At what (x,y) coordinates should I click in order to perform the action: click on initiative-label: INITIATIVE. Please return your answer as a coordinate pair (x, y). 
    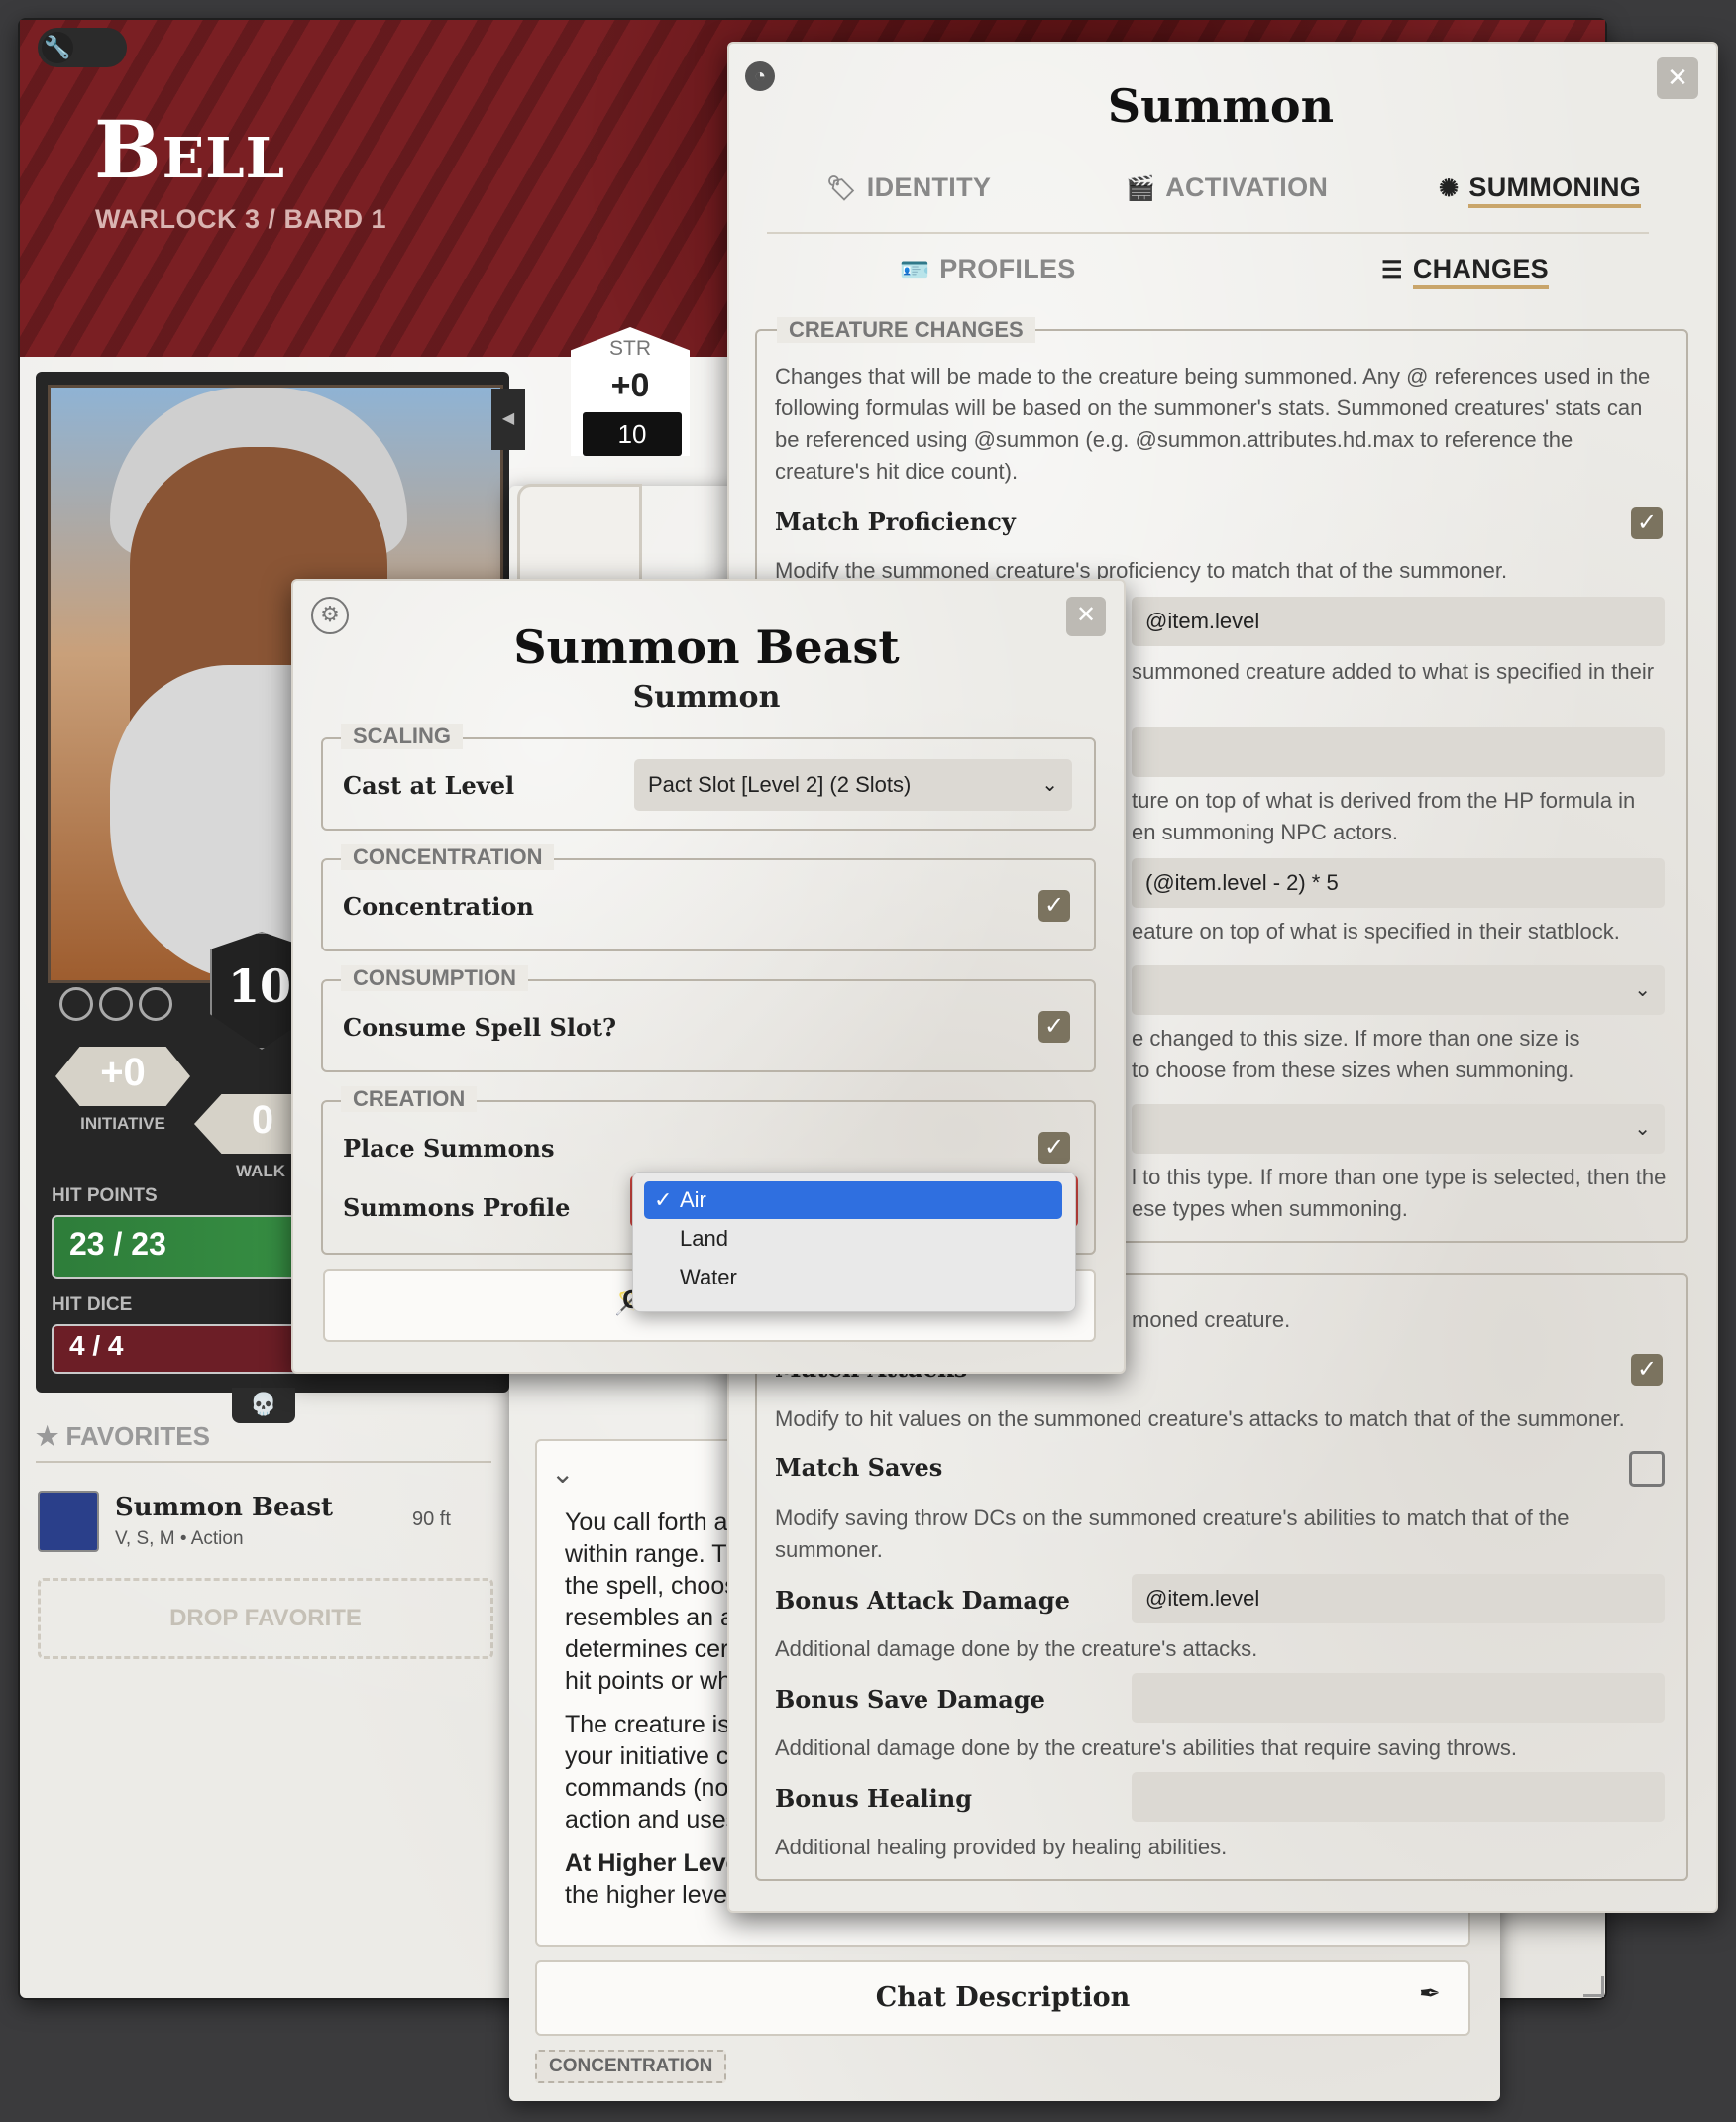
    Looking at the image, I should click on (122, 1123).